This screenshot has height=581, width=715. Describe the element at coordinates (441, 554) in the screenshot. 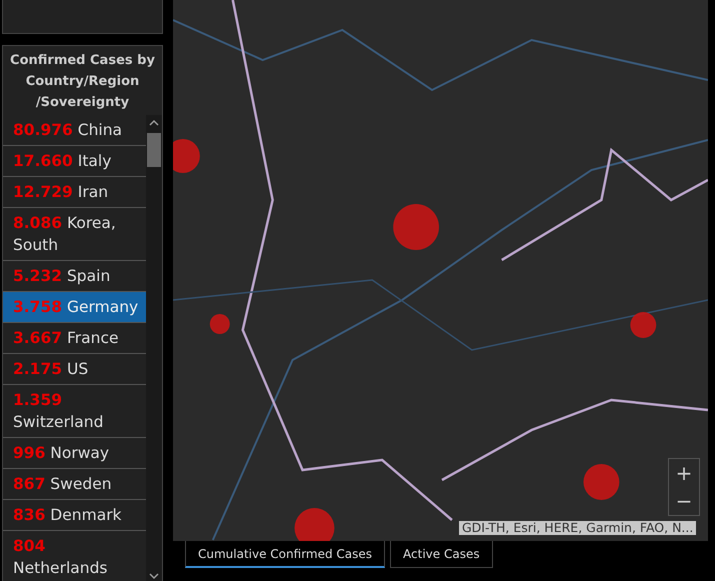

I see `tab: Active Cases` at that location.